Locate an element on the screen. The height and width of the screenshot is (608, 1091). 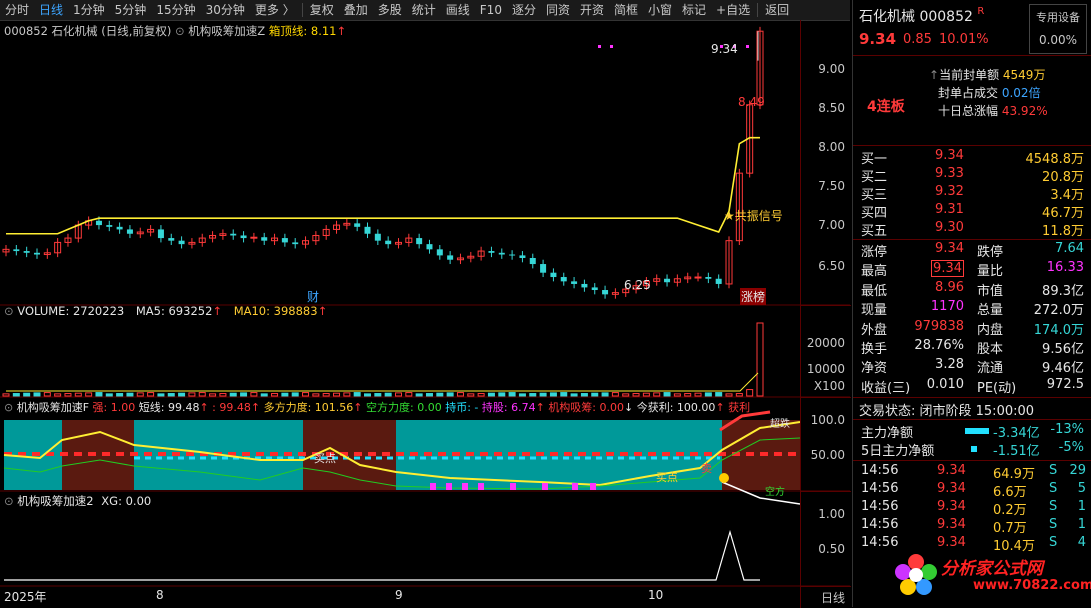
overtop-marker: 超跌 is located at coordinates (780, 424).